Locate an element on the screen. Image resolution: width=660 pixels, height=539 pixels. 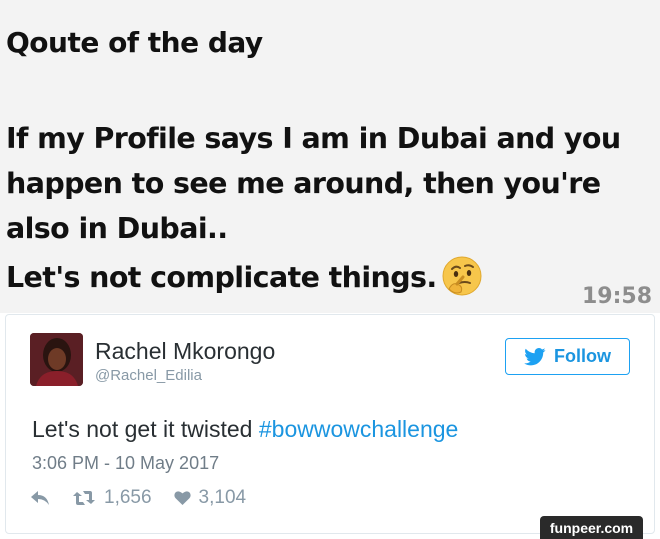
quote-last-line: Let's not complicate things. is located at coordinates (331, 277).